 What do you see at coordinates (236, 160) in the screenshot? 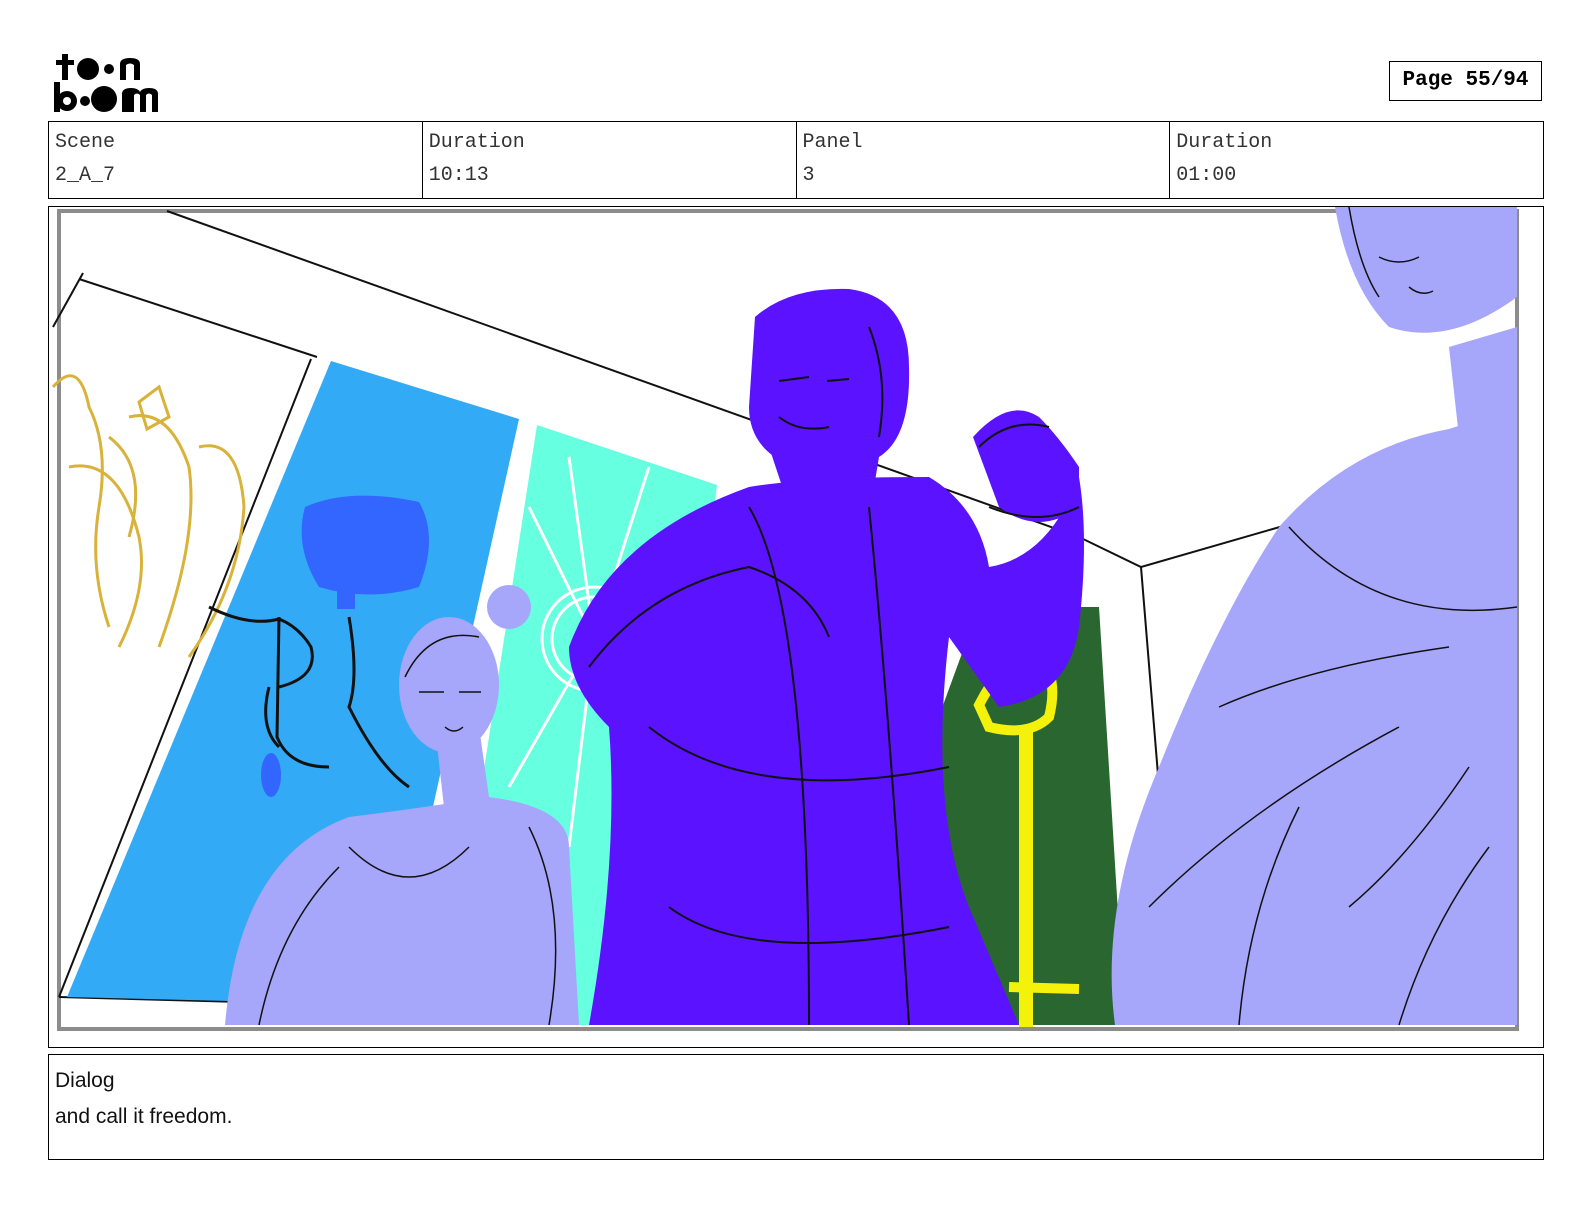
I see `scene-cell: Scene 2_A_7` at bounding box center [236, 160].